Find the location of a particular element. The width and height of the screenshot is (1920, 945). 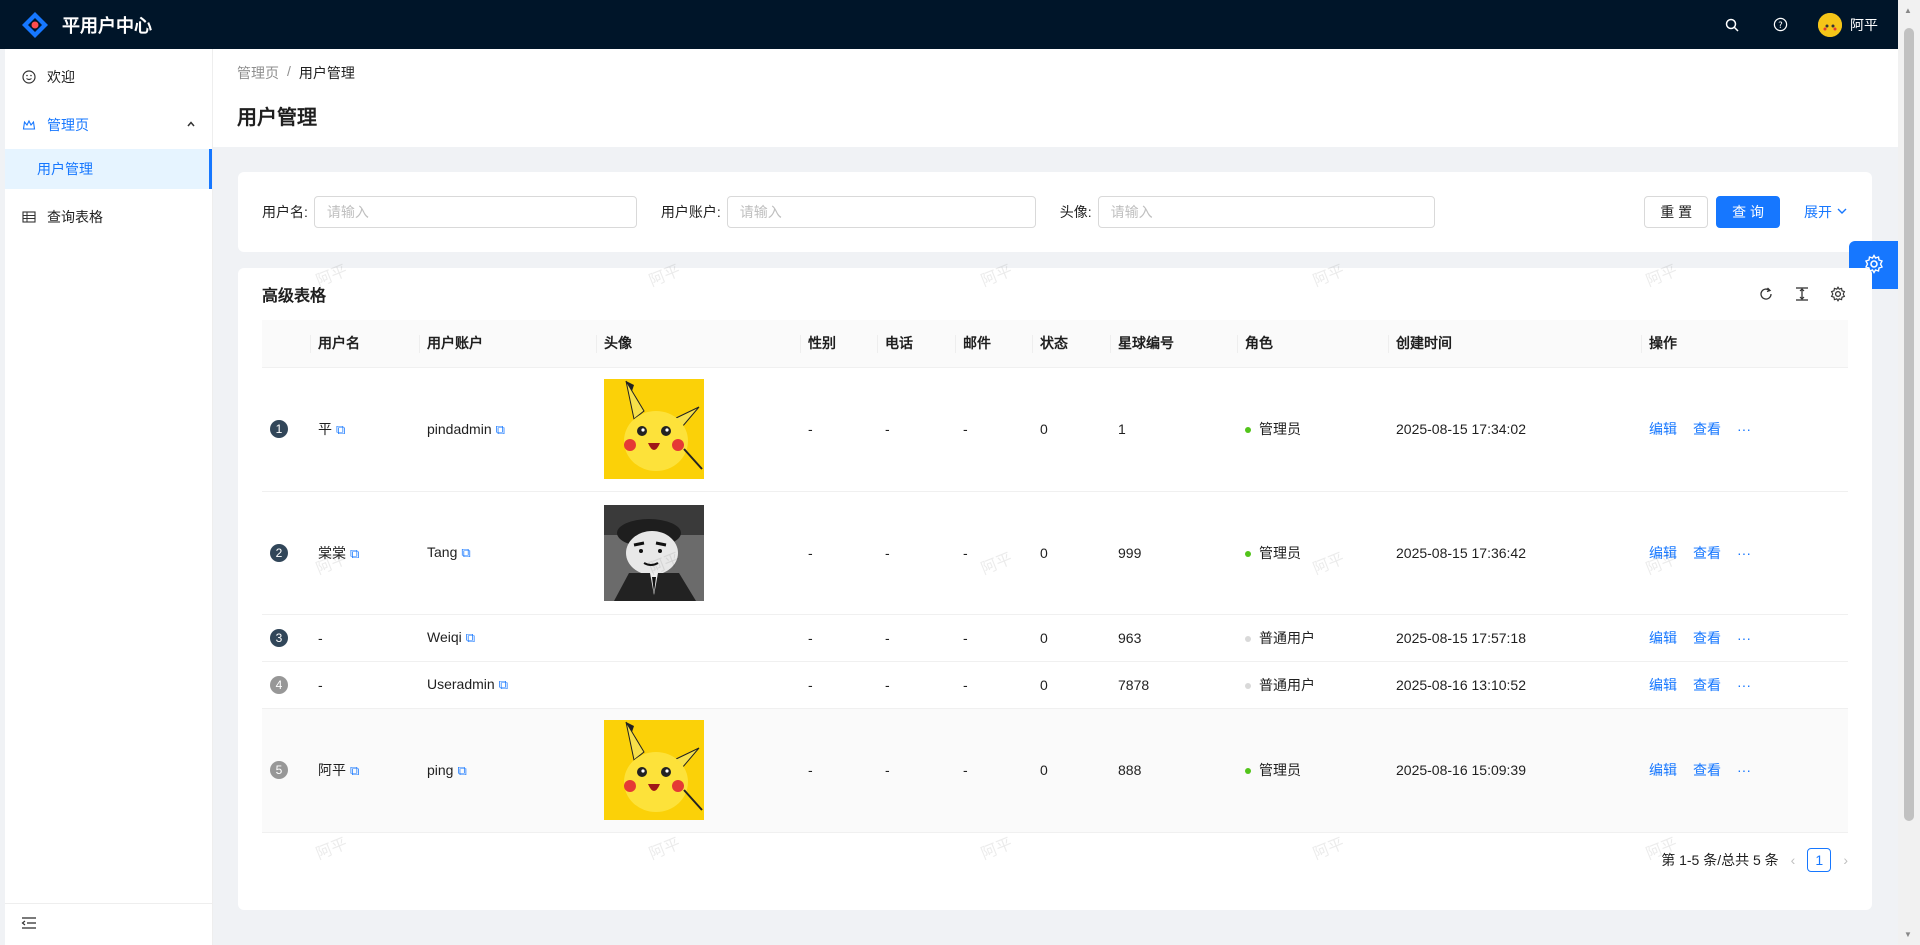

avatar is located at coordinates (1830, 24).